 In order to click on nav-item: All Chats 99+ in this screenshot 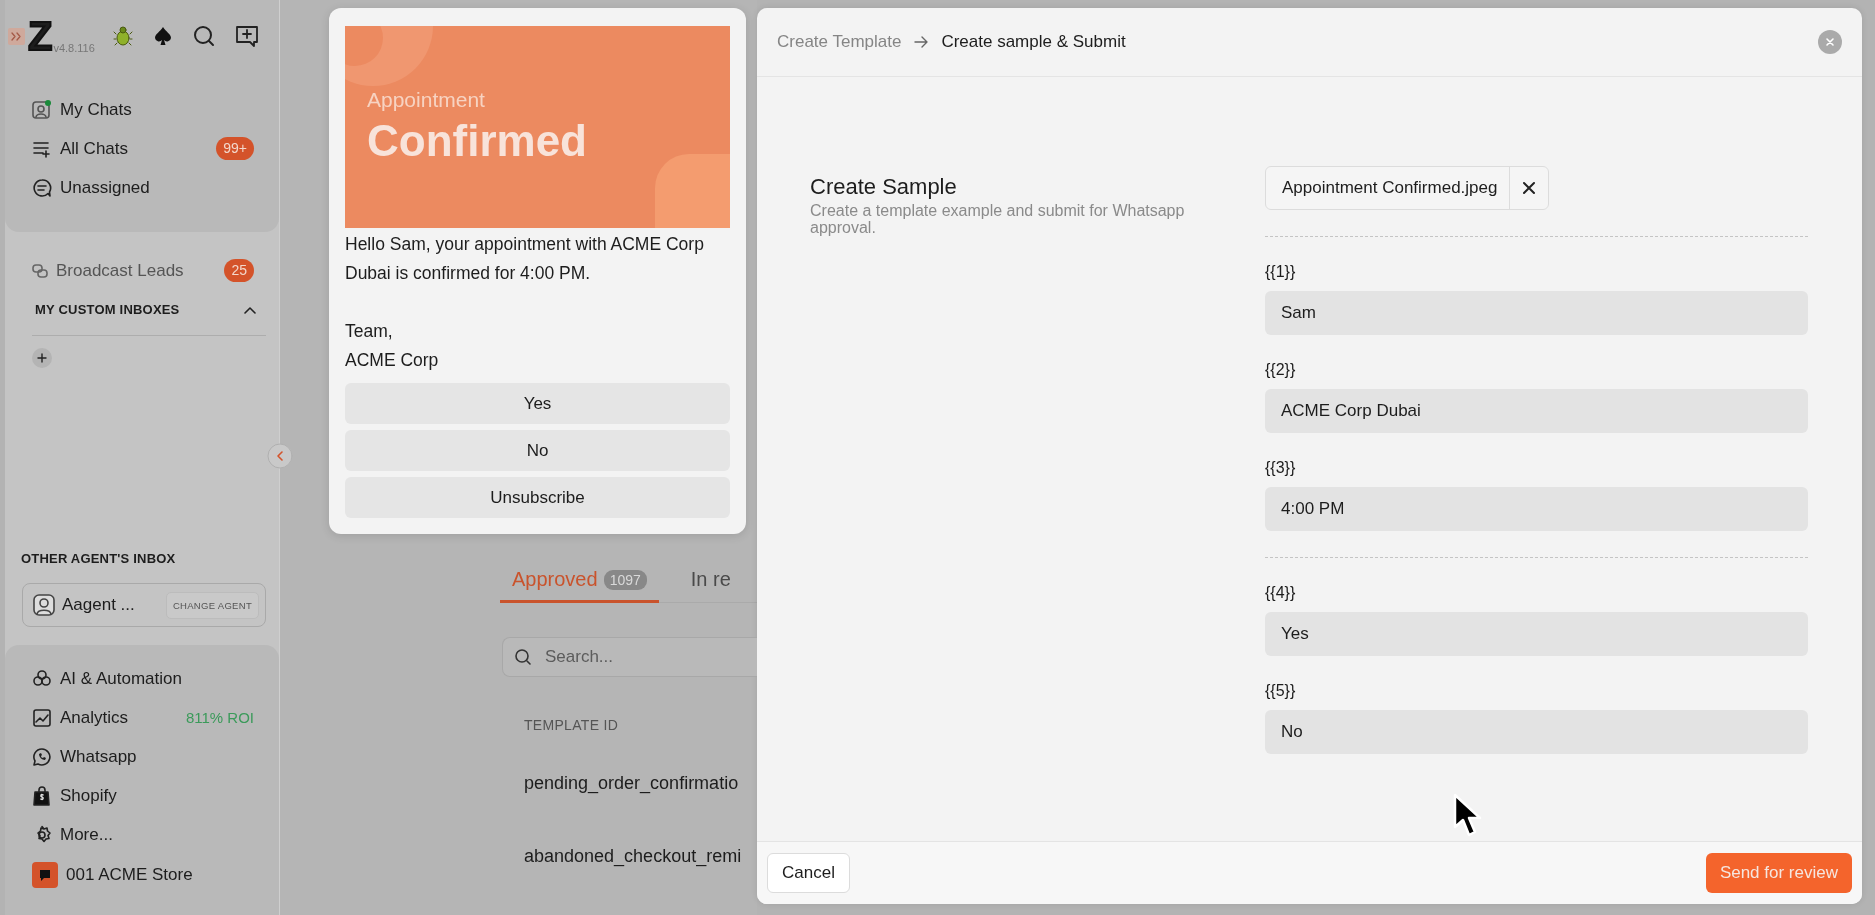, I will do `click(142, 148)`.